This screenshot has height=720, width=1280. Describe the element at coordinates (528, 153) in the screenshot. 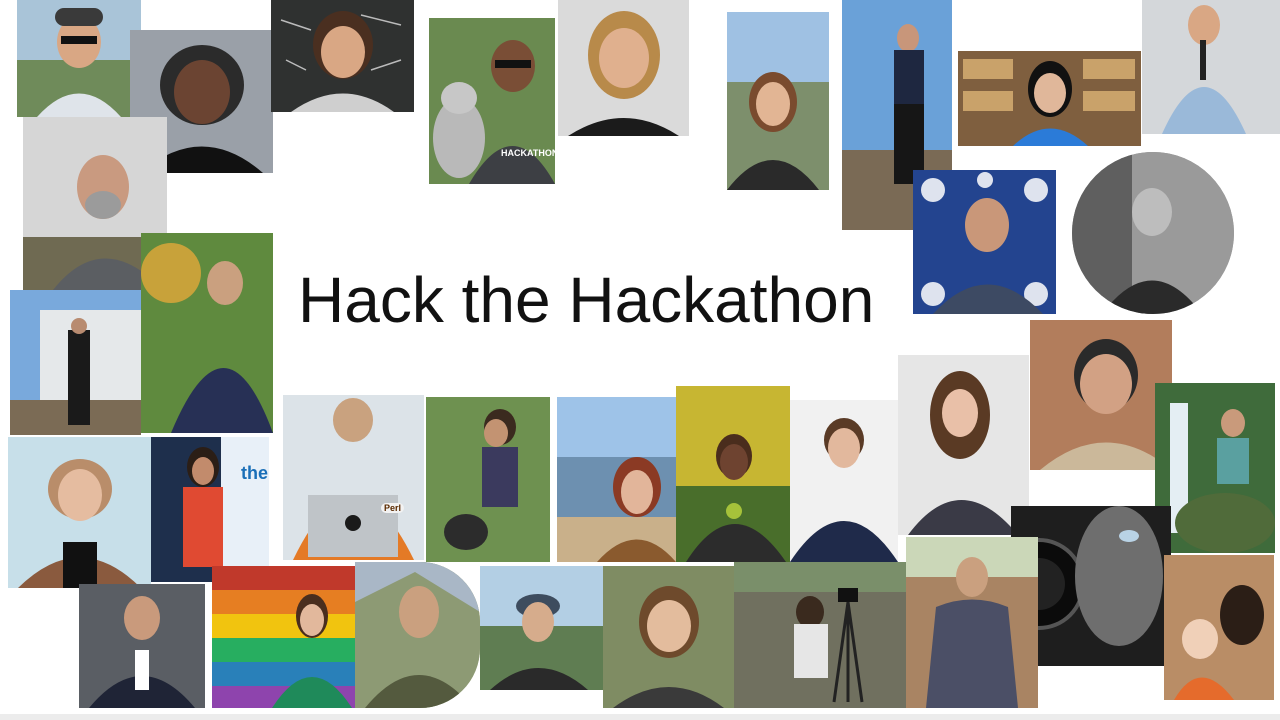

I see `shirt-logo-text: HACKATHON` at that location.